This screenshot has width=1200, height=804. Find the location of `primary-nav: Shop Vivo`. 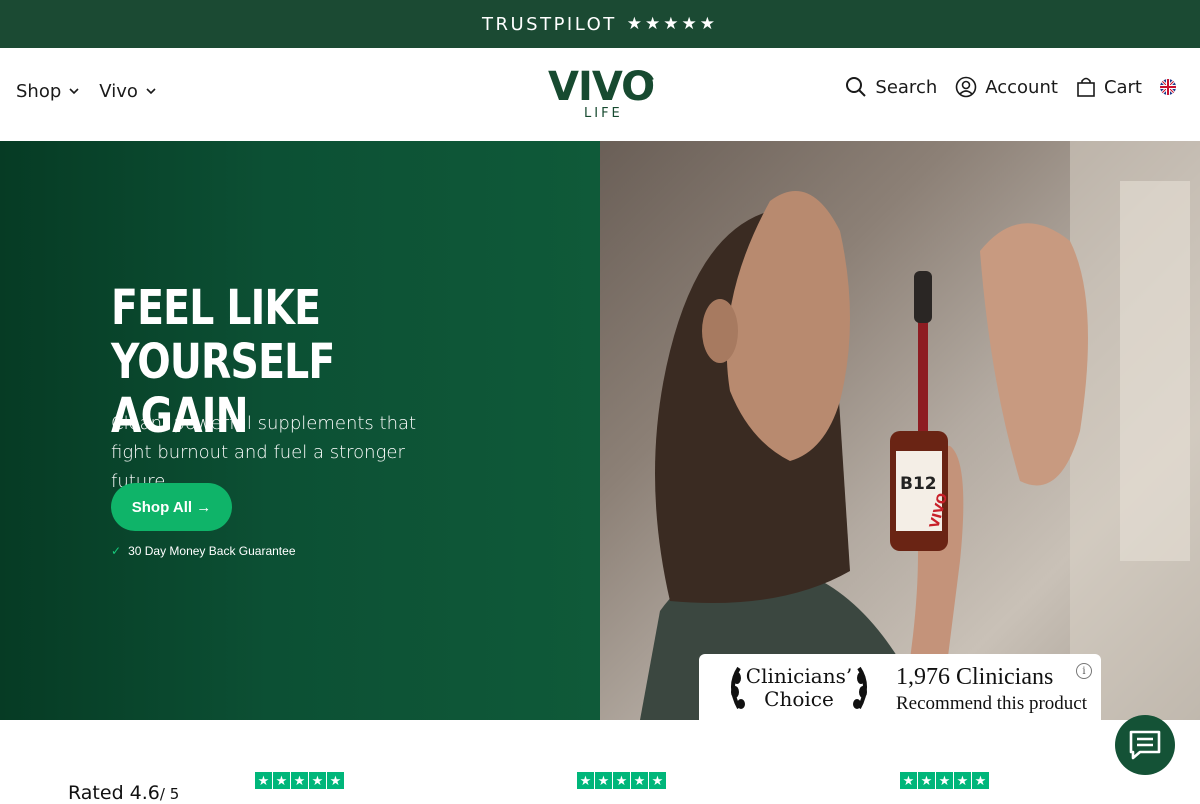

primary-nav: Shop Vivo is located at coordinates (86, 91).